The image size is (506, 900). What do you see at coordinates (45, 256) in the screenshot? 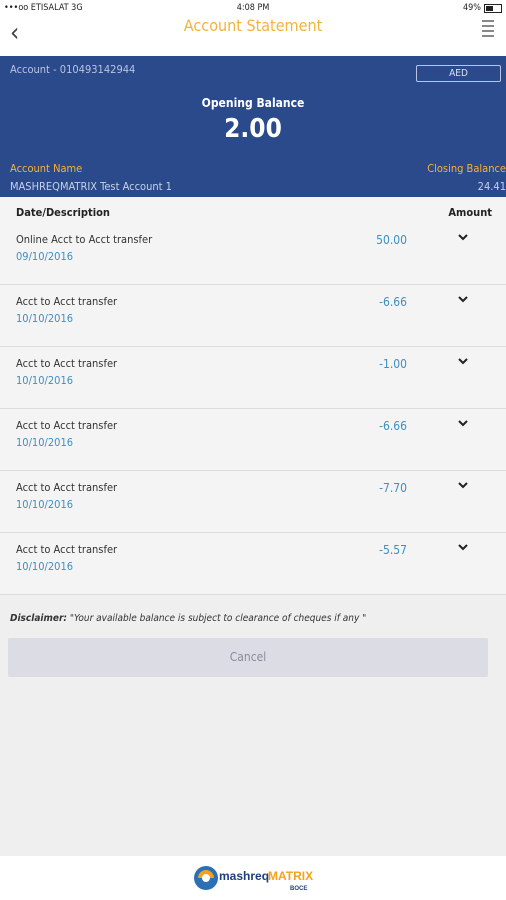
I see `transaction-date: 09/10/2016` at bounding box center [45, 256].